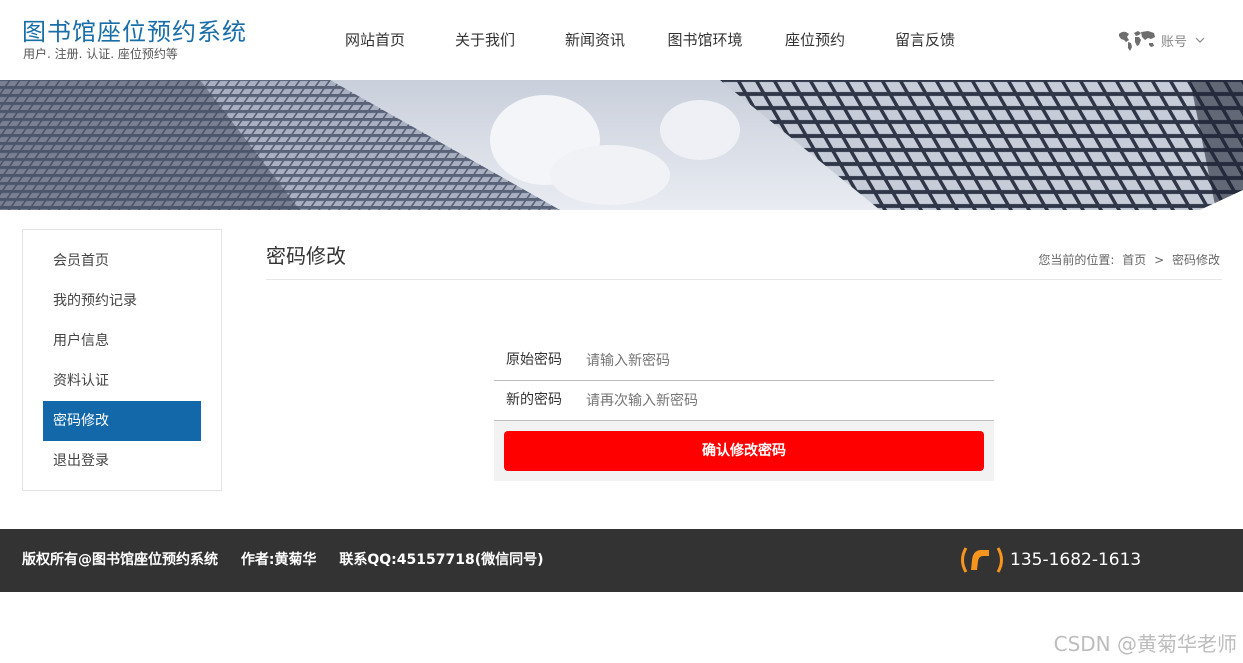 The width and height of the screenshot is (1243, 663). I want to click on main-nav: 网站首页 关于我们 新闻资讯 图书馆环境 座位预约 留言反馈, so click(650, 40).